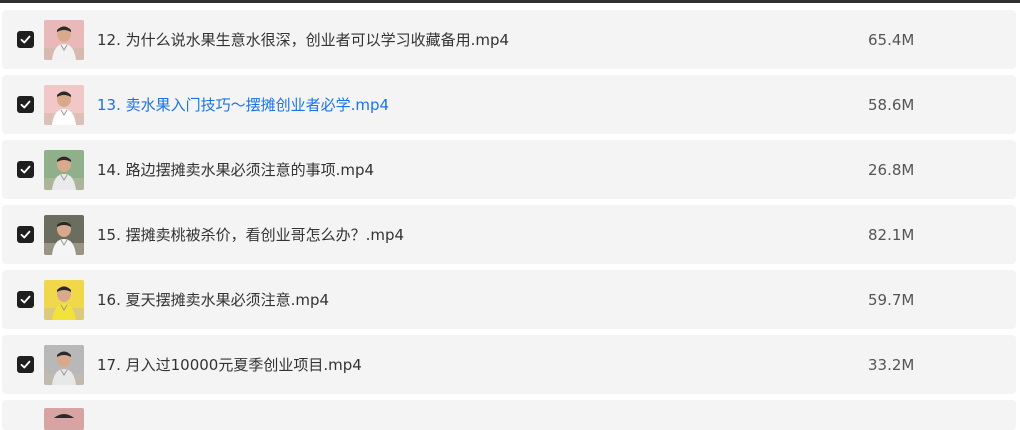  Describe the element at coordinates (229, 364) in the screenshot. I see `file-name: 17. 月入过10000元夏季创业项目.mp4` at that location.